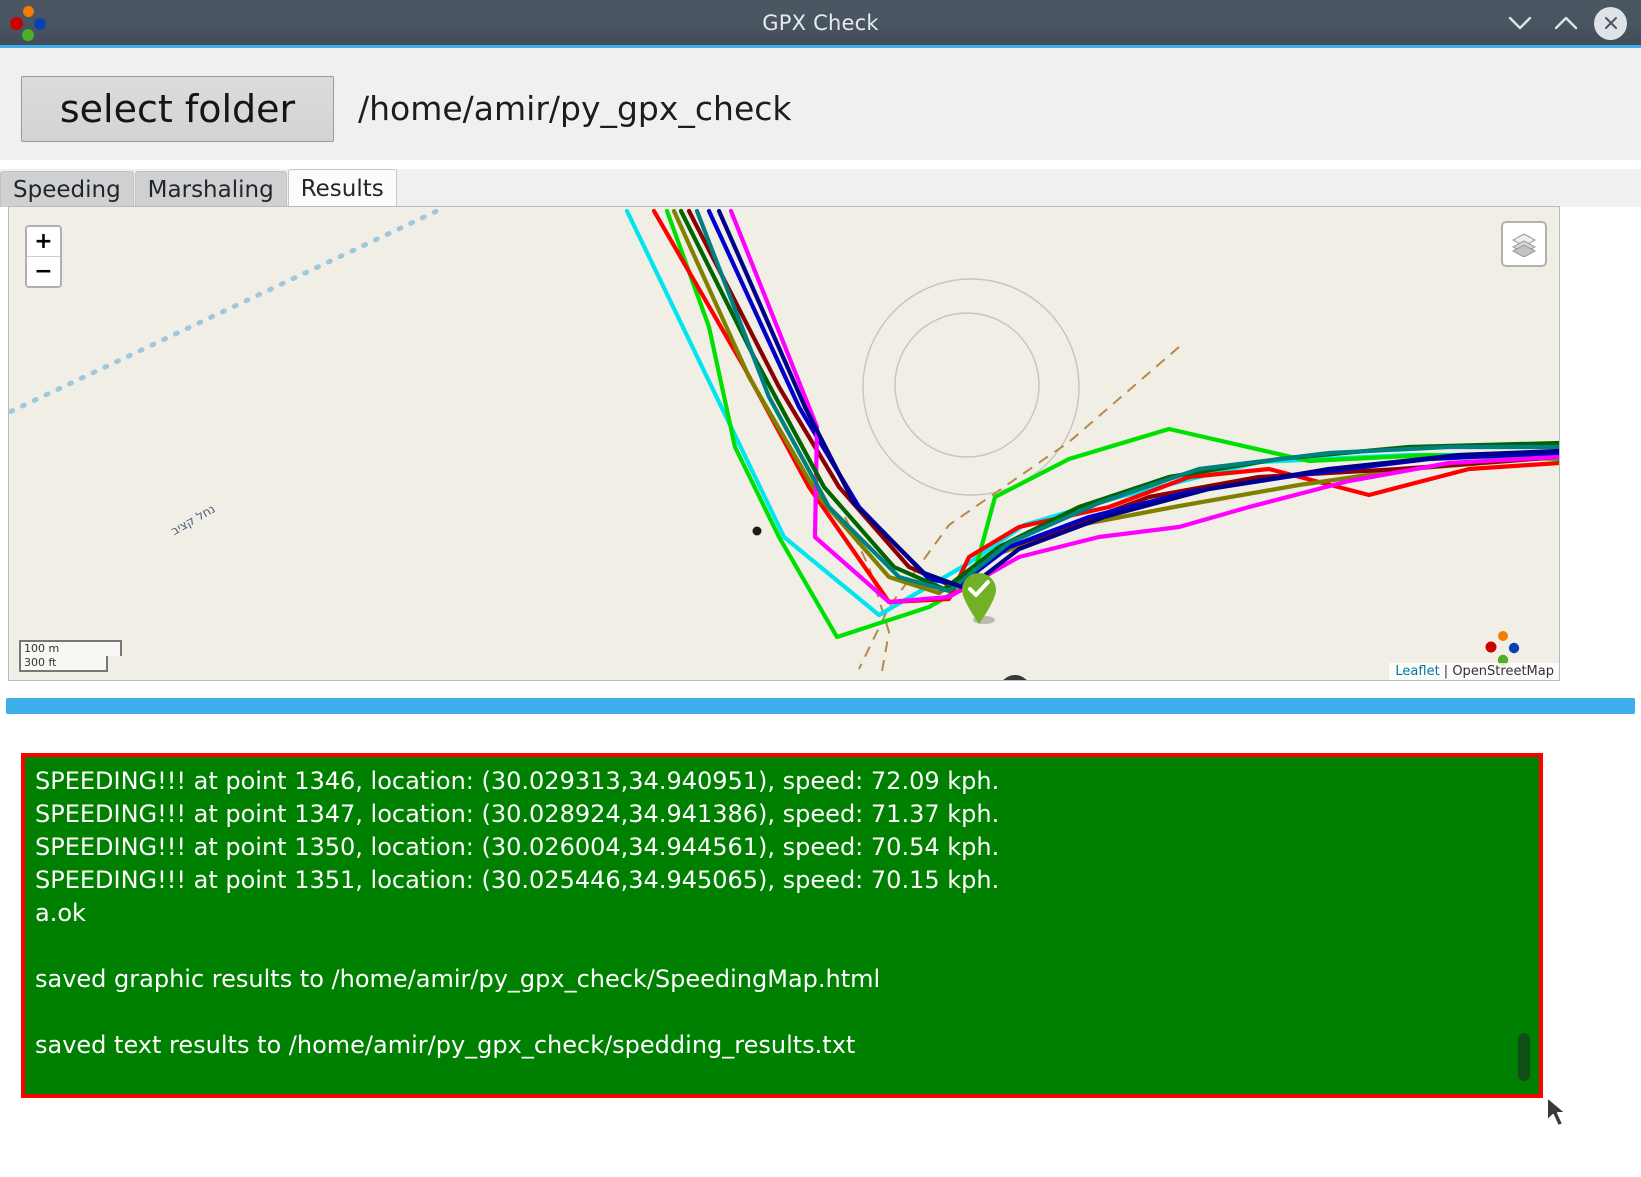 The image size is (1641, 1177). Describe the element at coordinates (28, 23) in the screenshot. I see `app-dots-icon` at that location.